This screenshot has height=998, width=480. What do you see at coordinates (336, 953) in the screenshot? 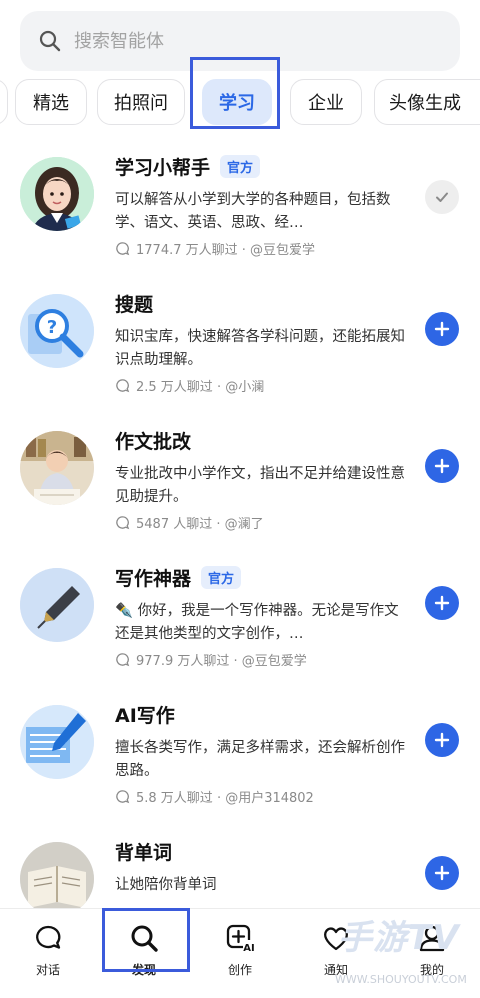
I see `nav-notifications: 通知` at bounding box center [336, 953].